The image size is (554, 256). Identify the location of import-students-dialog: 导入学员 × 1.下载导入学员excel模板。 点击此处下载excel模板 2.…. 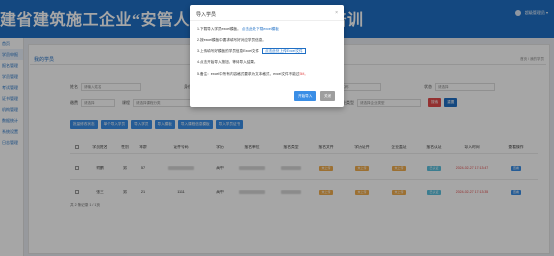
(267, 56).